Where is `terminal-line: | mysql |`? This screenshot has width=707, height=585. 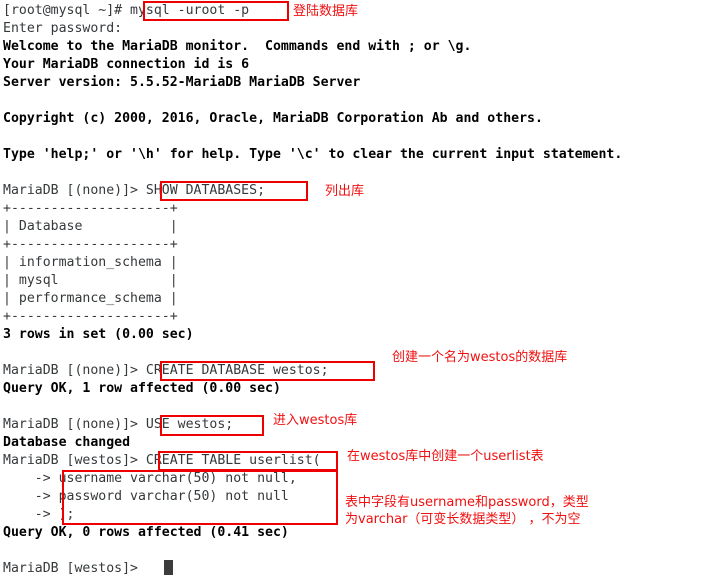
terminal-line: | mysql | is located at coordinates (90, 280).